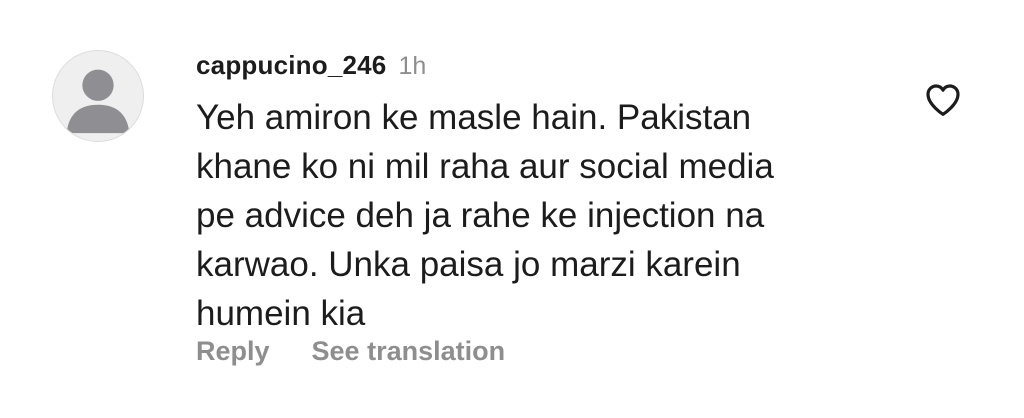 Image resolution: width=1024 pixels, height=418 pixels. What do you see at coordinates (291, 65) in the screenshot?
I see `username: cappucino_246` at bounding box center [291, 65].